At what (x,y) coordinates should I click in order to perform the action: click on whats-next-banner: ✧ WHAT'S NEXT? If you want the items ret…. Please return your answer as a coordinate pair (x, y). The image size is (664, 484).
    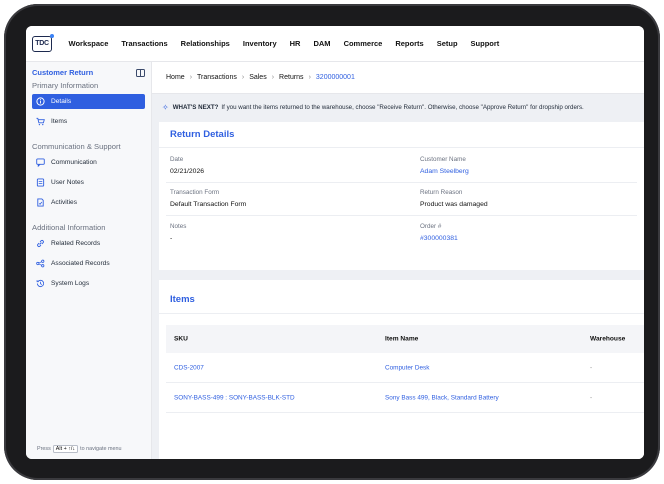
    Looking at the image, I should click on (398, 107).